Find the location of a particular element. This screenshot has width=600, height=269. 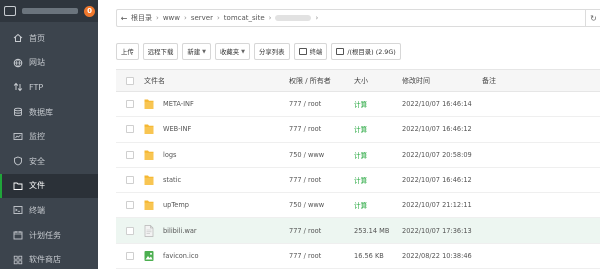

column-header-note: 备注 is located at coordinates (489, 80).